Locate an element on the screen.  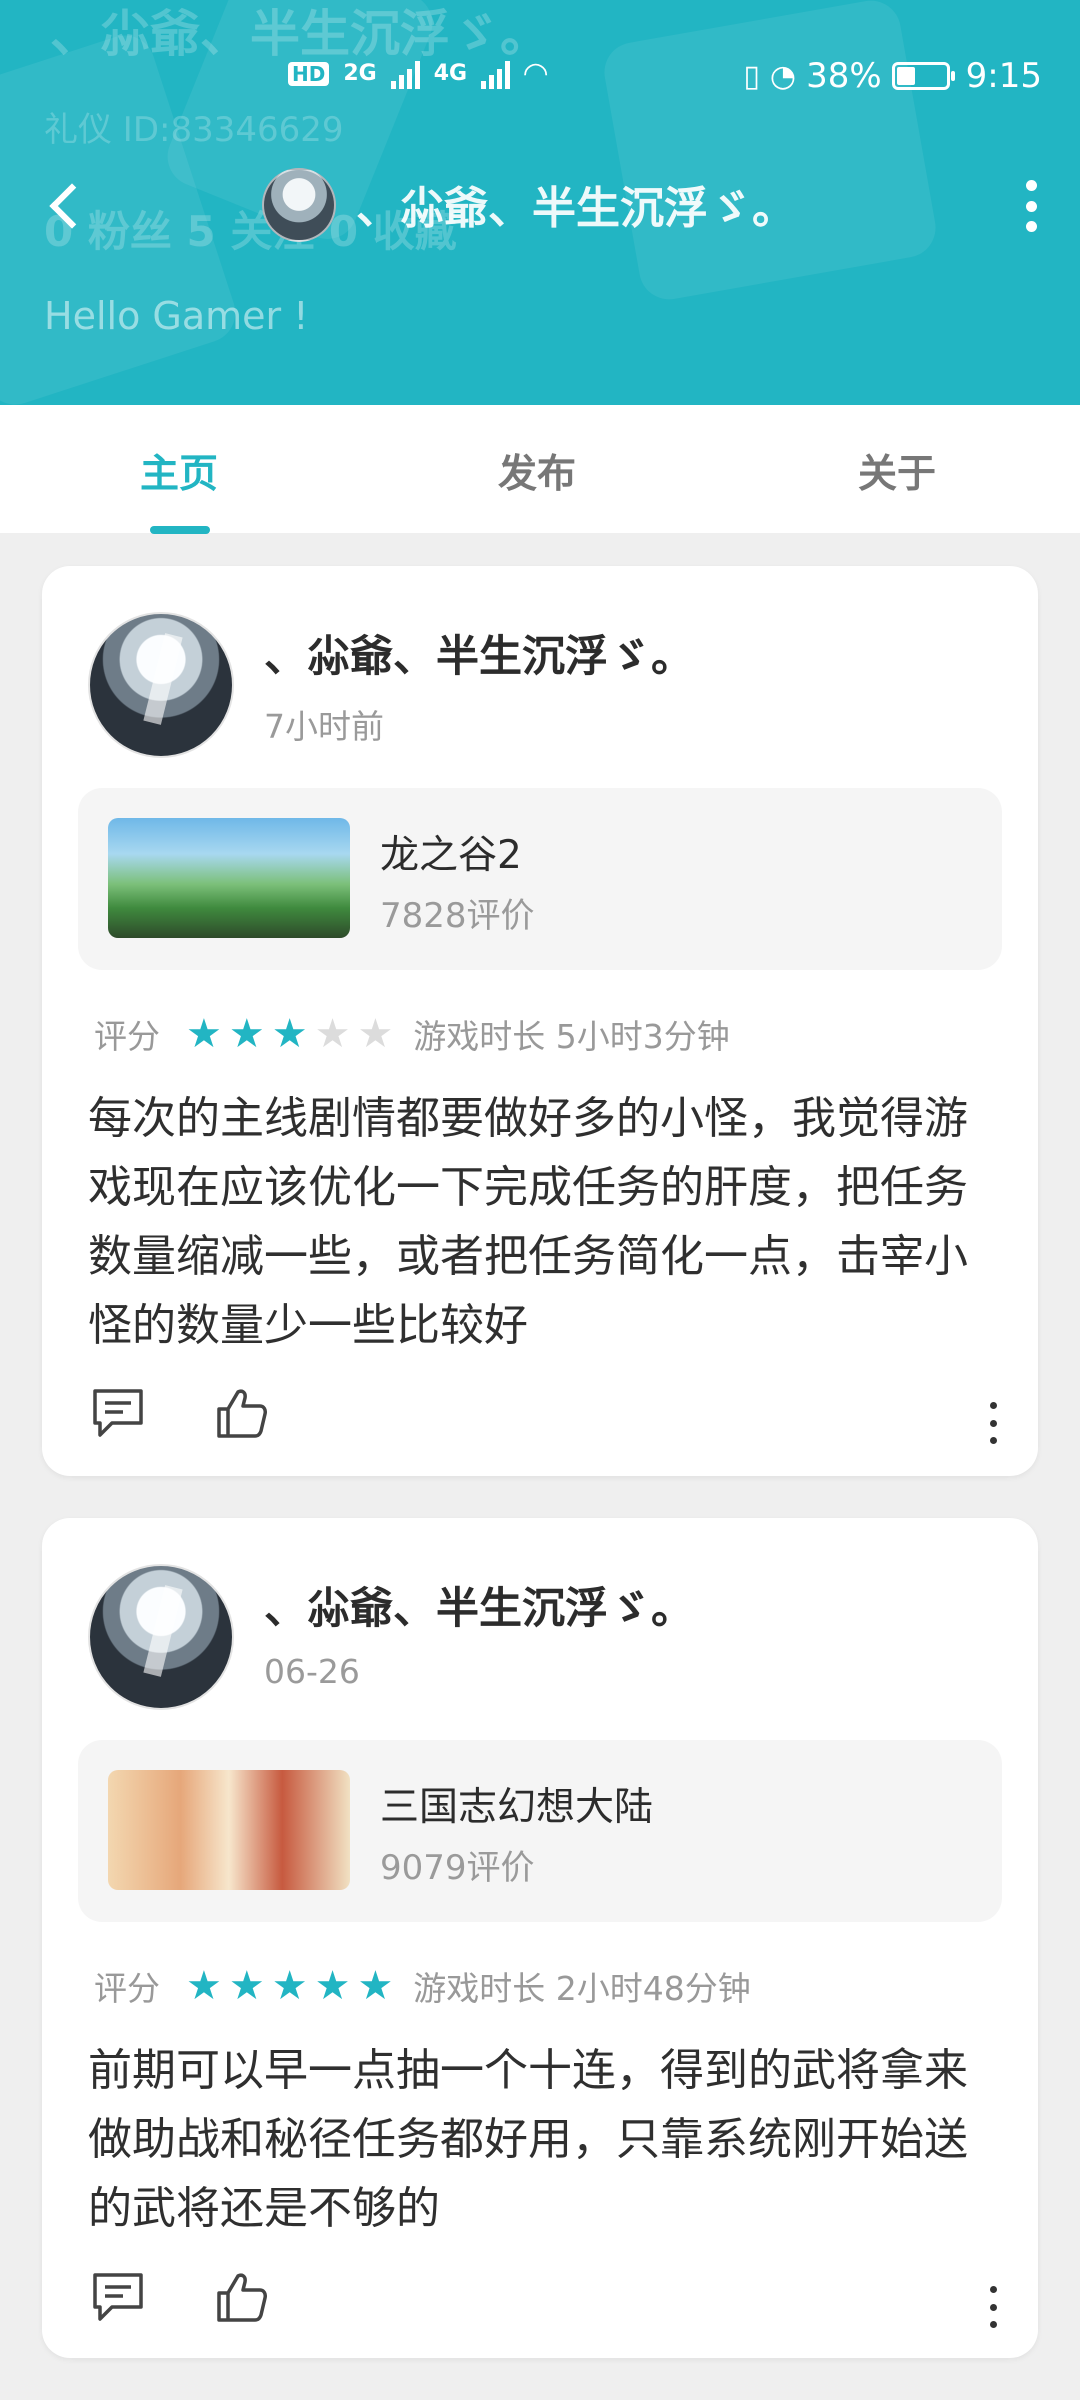
review-time: 06-26 is located at coordinates (312, 1671).